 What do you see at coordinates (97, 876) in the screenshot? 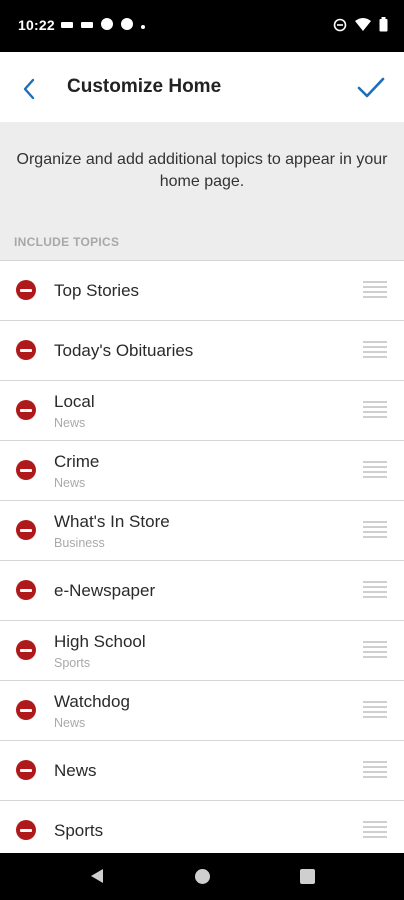
I see `back-icon` at bounding box center [97, 876].